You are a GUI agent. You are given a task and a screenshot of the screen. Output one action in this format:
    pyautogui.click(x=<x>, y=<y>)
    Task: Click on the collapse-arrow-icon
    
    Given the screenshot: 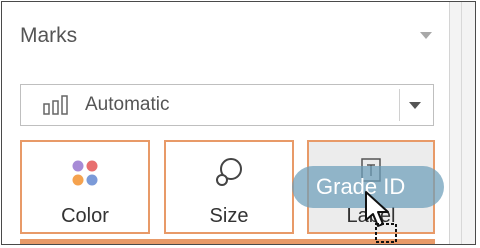 What is the action you would take?
    pyautogui.click(x=426, y=35)
    